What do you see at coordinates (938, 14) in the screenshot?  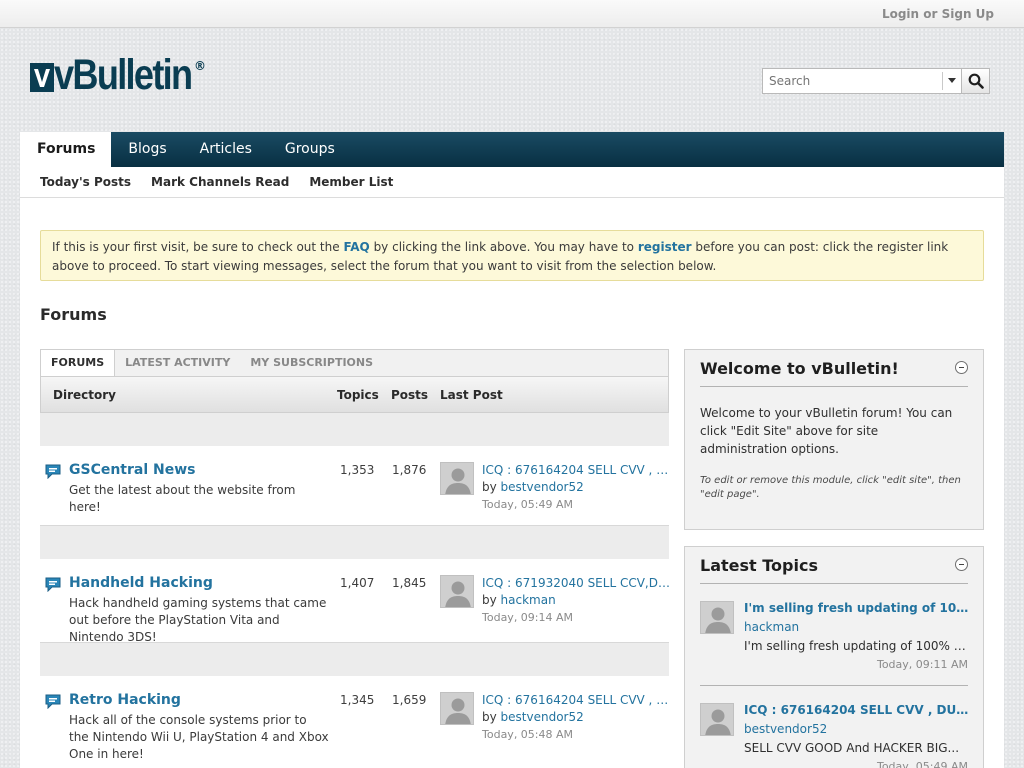 I see `login-signup-link: Login or Sign Up` at bounding box center [938, 14].